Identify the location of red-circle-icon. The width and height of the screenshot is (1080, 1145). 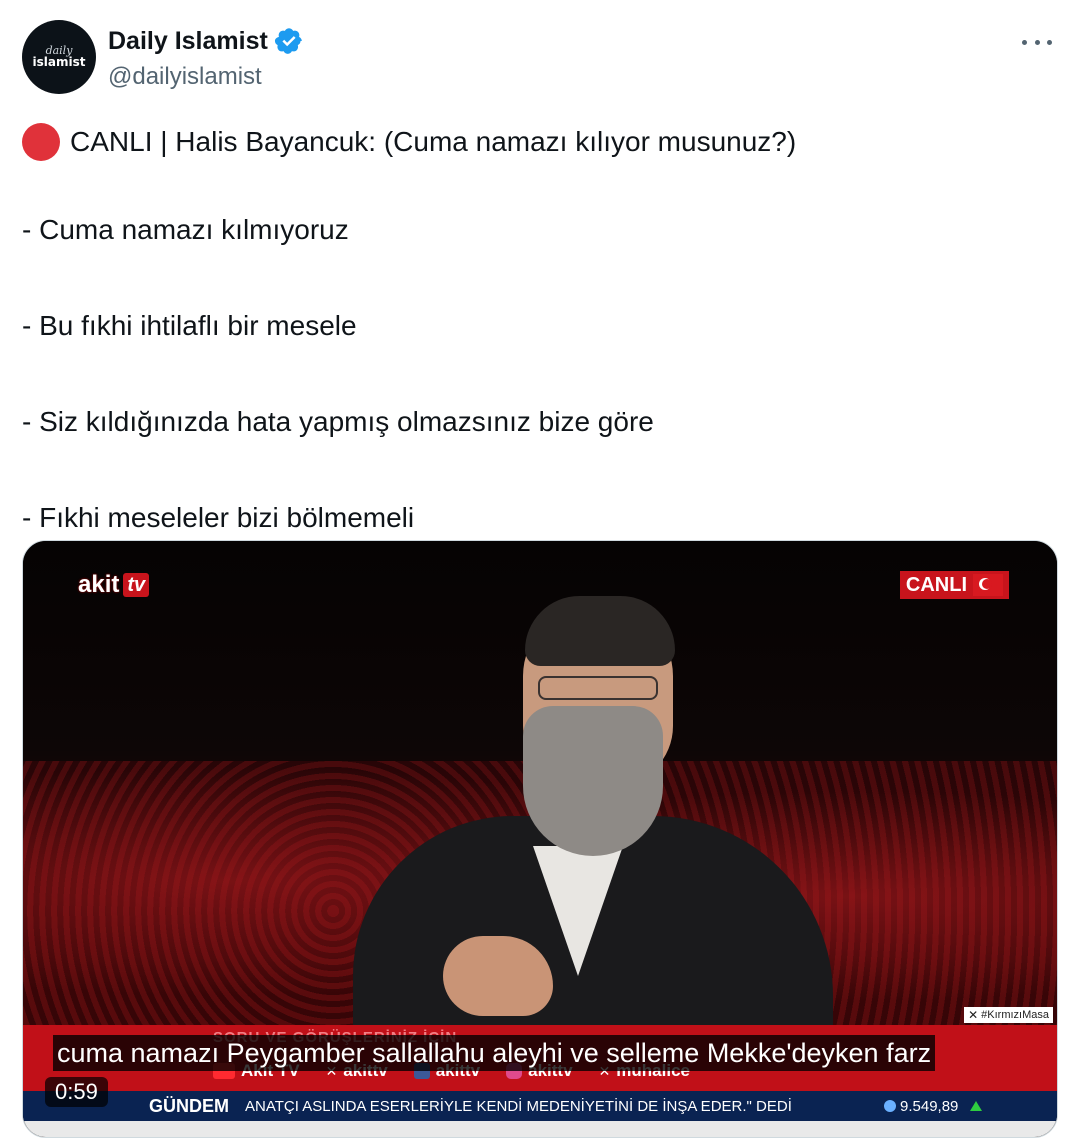
(41, 142).